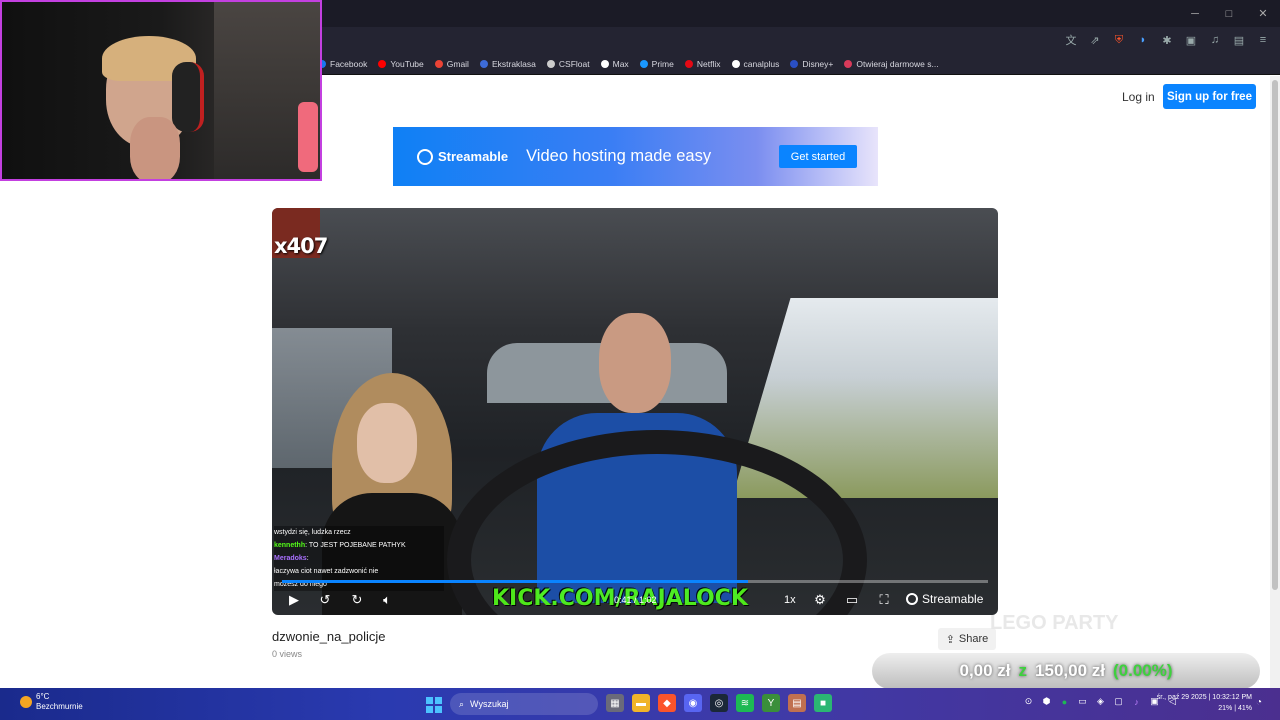 Image resolution: width=1280 pixels, height=720 pixels. Describe the element at coordinates (615, 703) in the screenshot. I see `task-view-icon: ▦` at that location.